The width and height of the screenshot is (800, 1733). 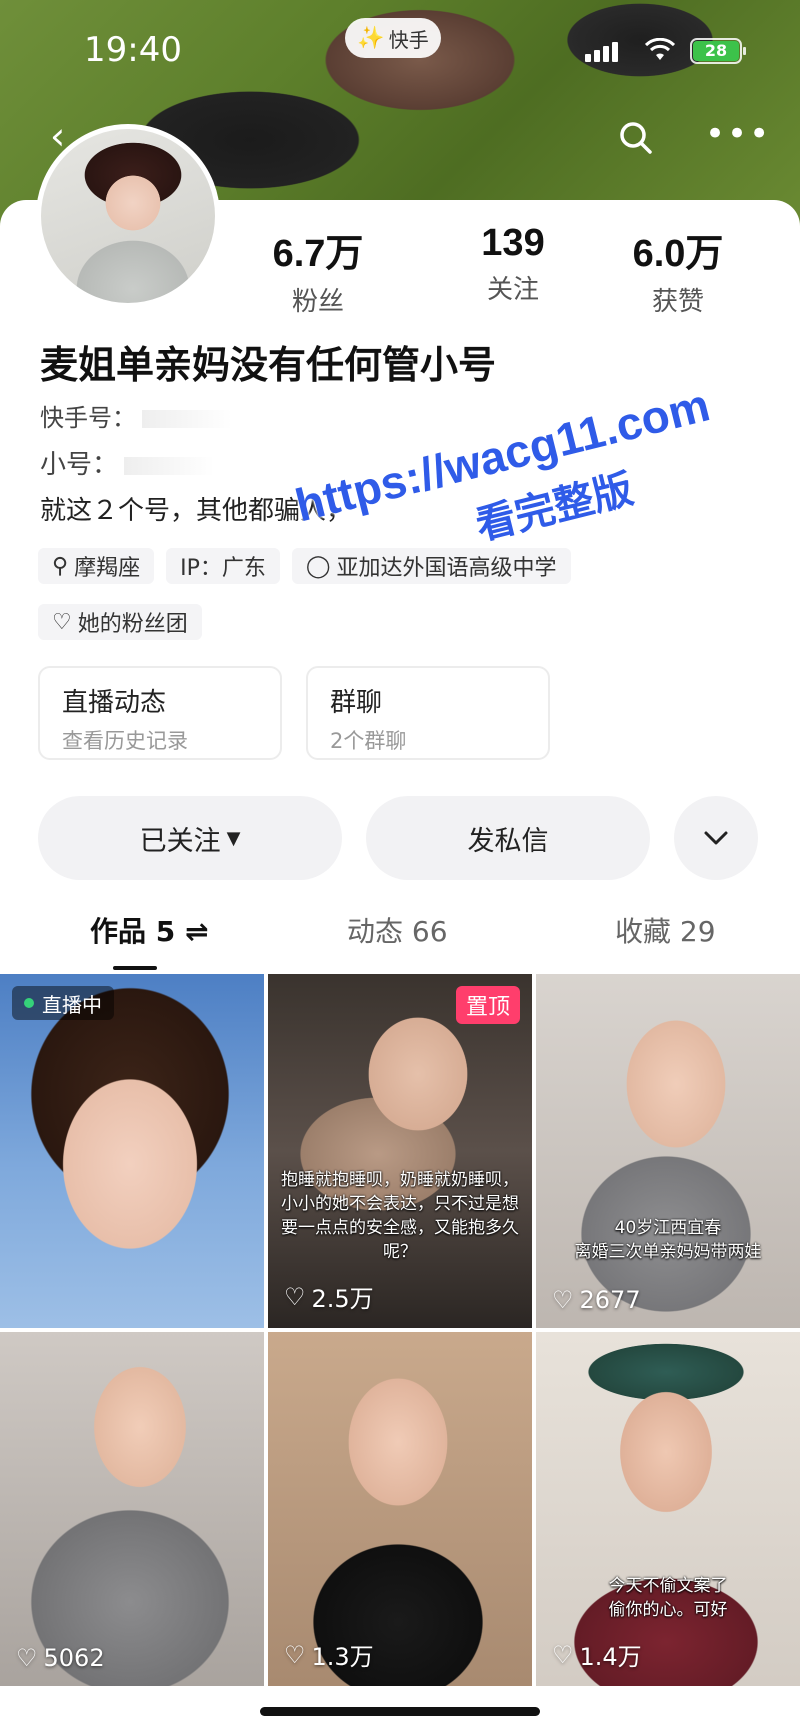 What do you see at coordinates (513, 243) in the screenshot?
I see `stat-value: 139` at bounding box center [513, 243].